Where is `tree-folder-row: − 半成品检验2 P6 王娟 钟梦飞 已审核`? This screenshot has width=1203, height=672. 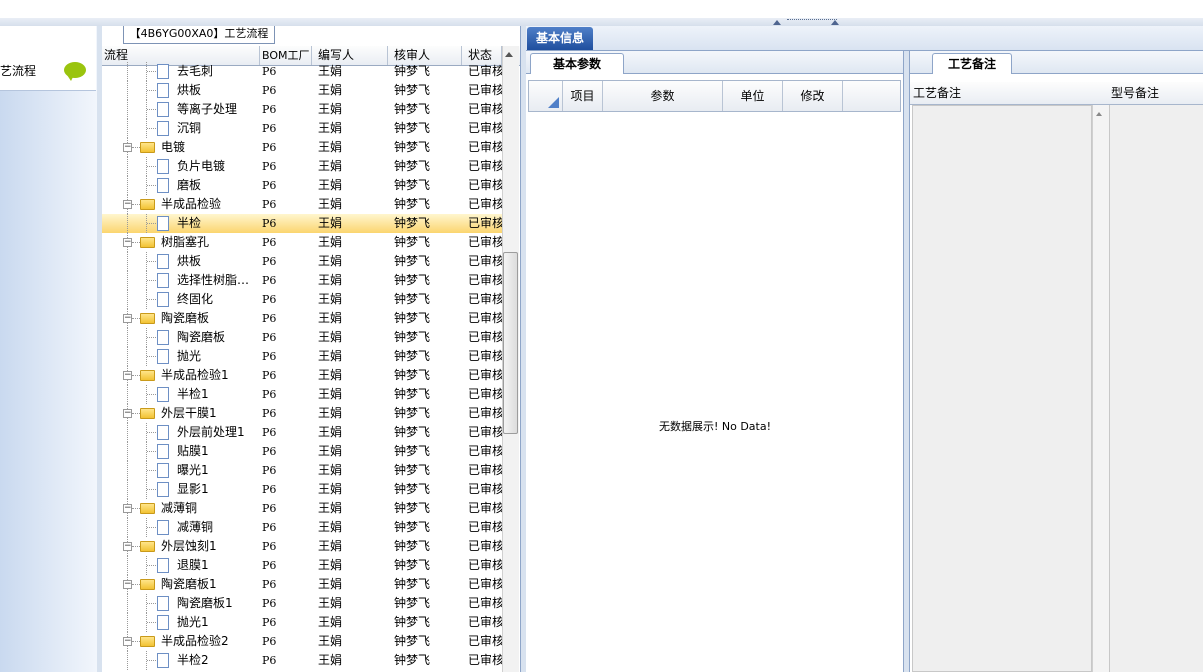 tree-folder-row: − 半成品检验2 P6 王娟 钟梦飞 已审核 is located at coordinates (302, 641).